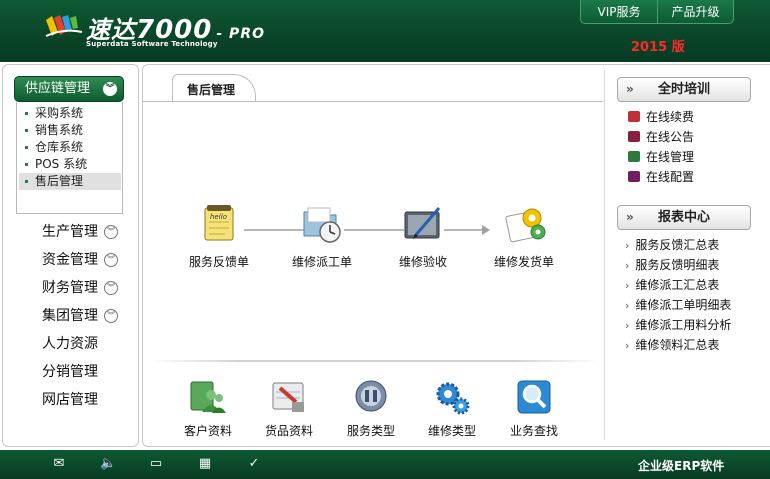 Image resolution: width=770 pixels, height=479 pixels. What do you see at coordinates (70, 130) in the screenshot?
I see `sidebar-subitem-sales: 销售系统` at bounding box center [70, 130].